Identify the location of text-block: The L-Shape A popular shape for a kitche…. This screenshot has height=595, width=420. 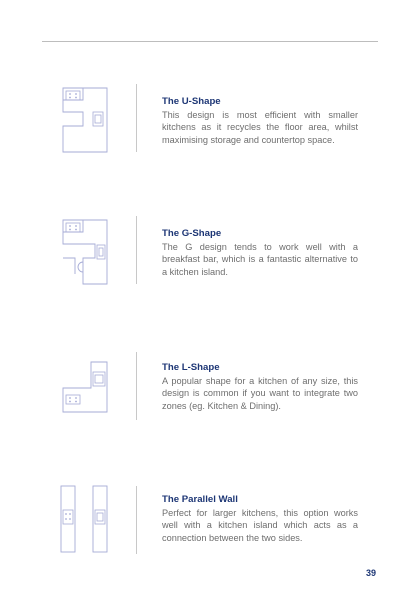
(260, 387).